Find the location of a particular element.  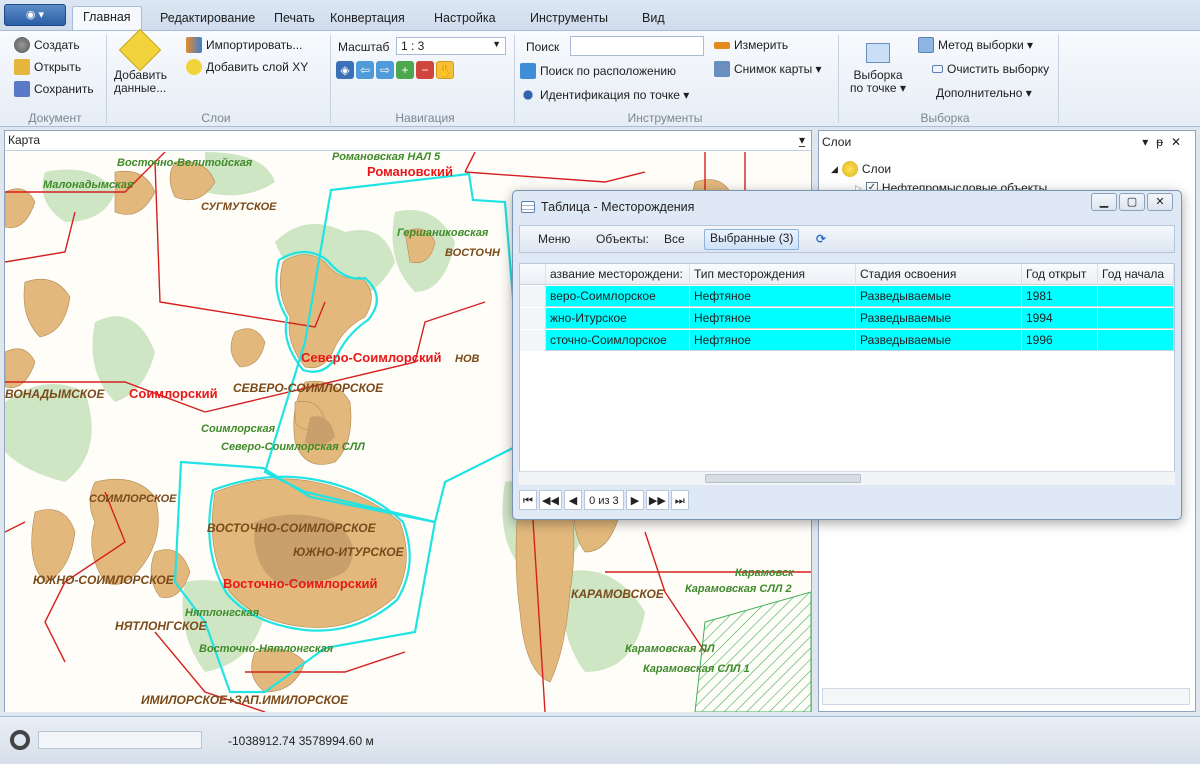

forward-arrow-icon: ⇨ is located at coordinates (385, 70).